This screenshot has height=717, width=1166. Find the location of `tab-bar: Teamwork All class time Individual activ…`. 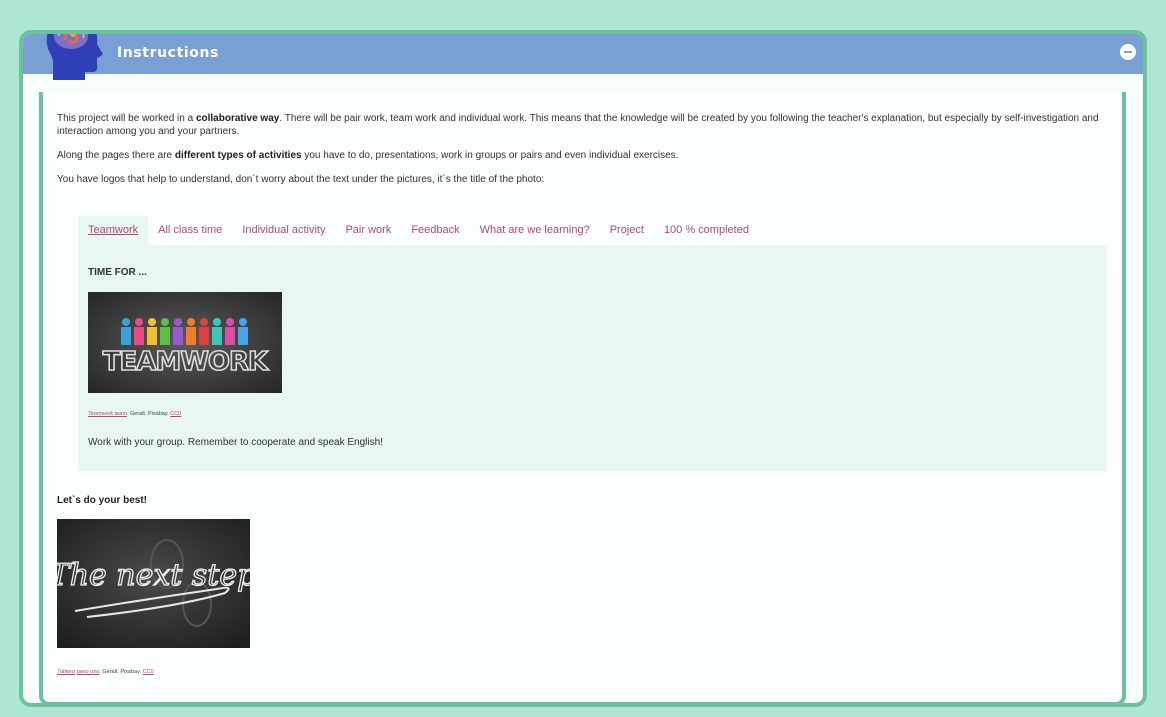

tab-bar: Teamwork All class time Individual activ… is located at coordinates (592, 230).